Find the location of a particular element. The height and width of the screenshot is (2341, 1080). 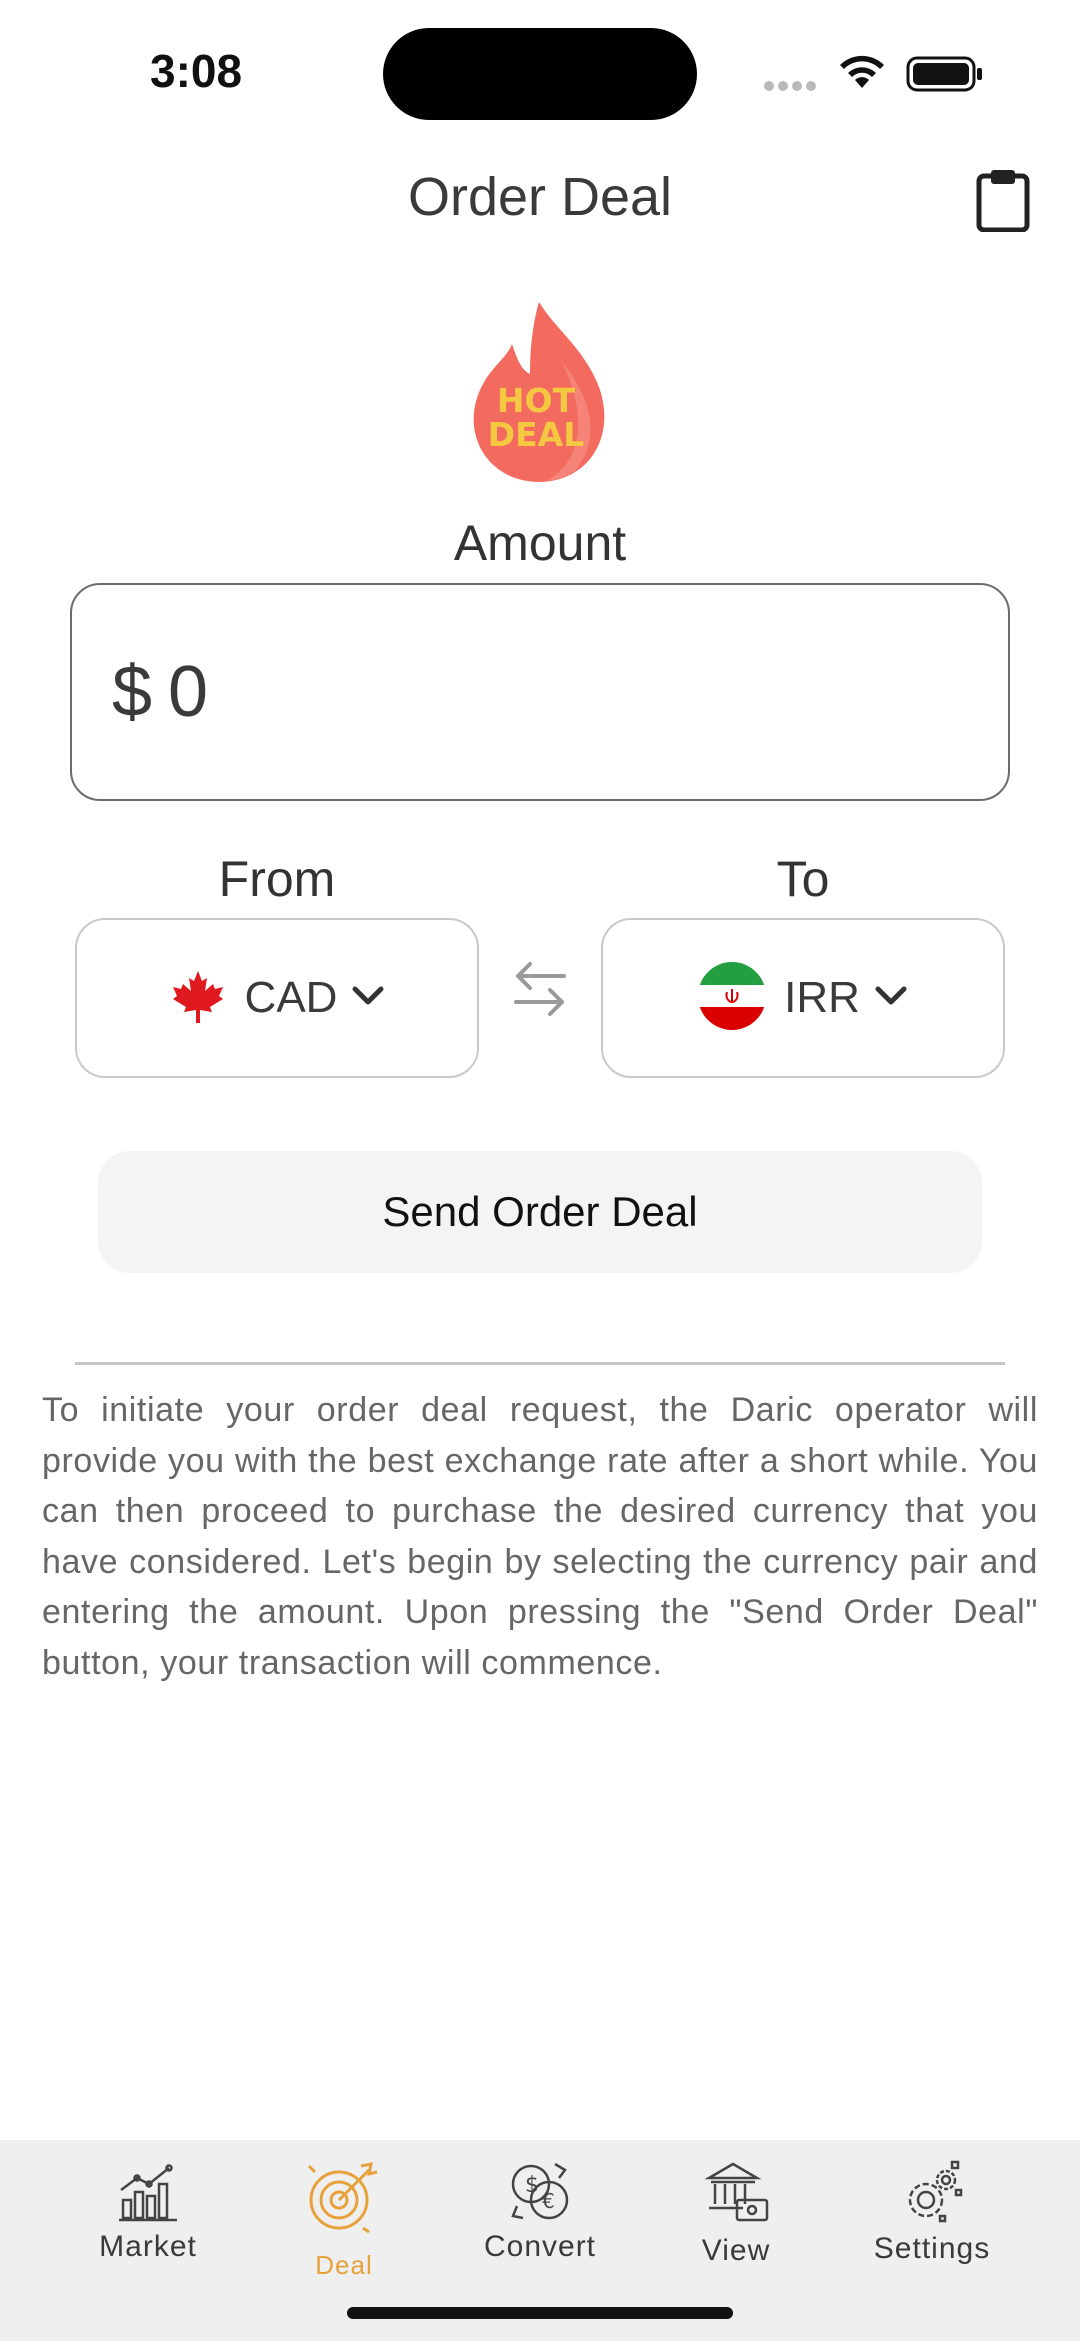

tab-convert: $ € Convert is located at coordinates (540, 2212).